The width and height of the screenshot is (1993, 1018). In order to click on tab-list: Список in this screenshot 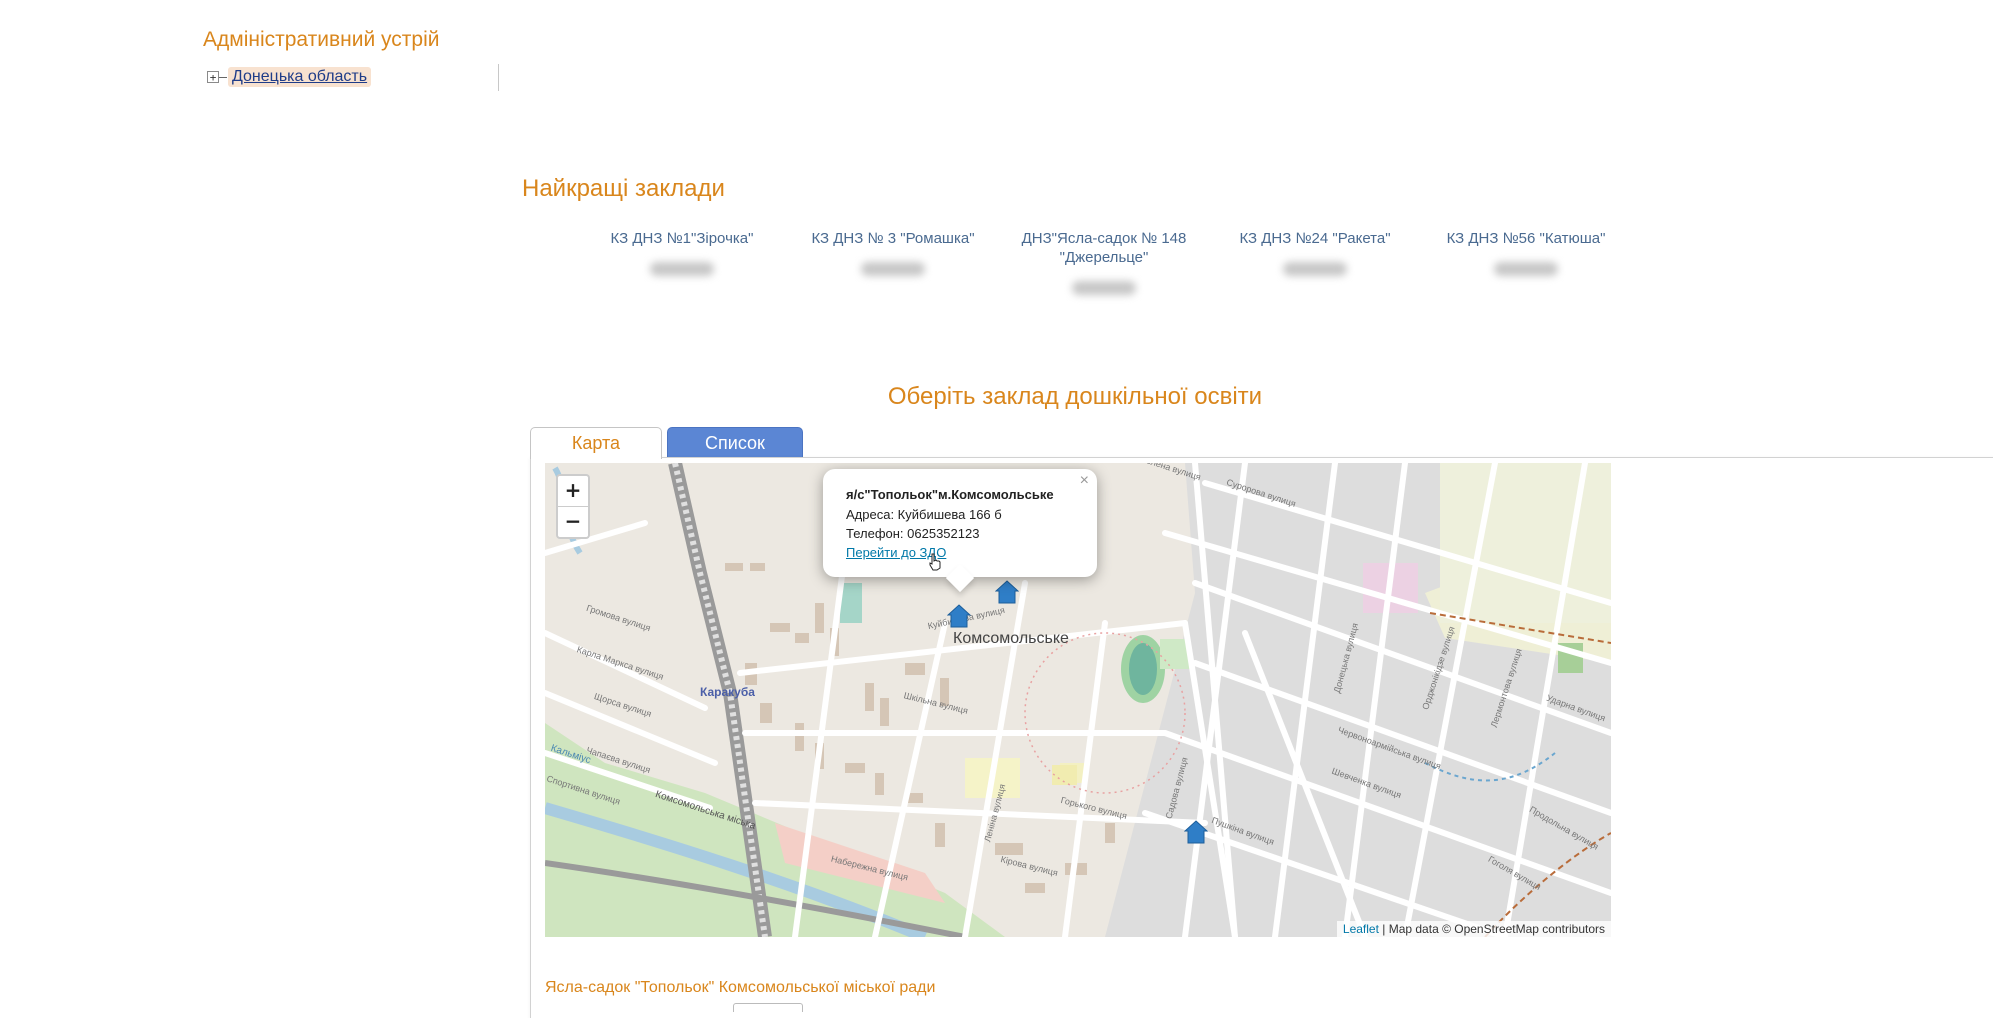, I will do `click(735, 442)`.